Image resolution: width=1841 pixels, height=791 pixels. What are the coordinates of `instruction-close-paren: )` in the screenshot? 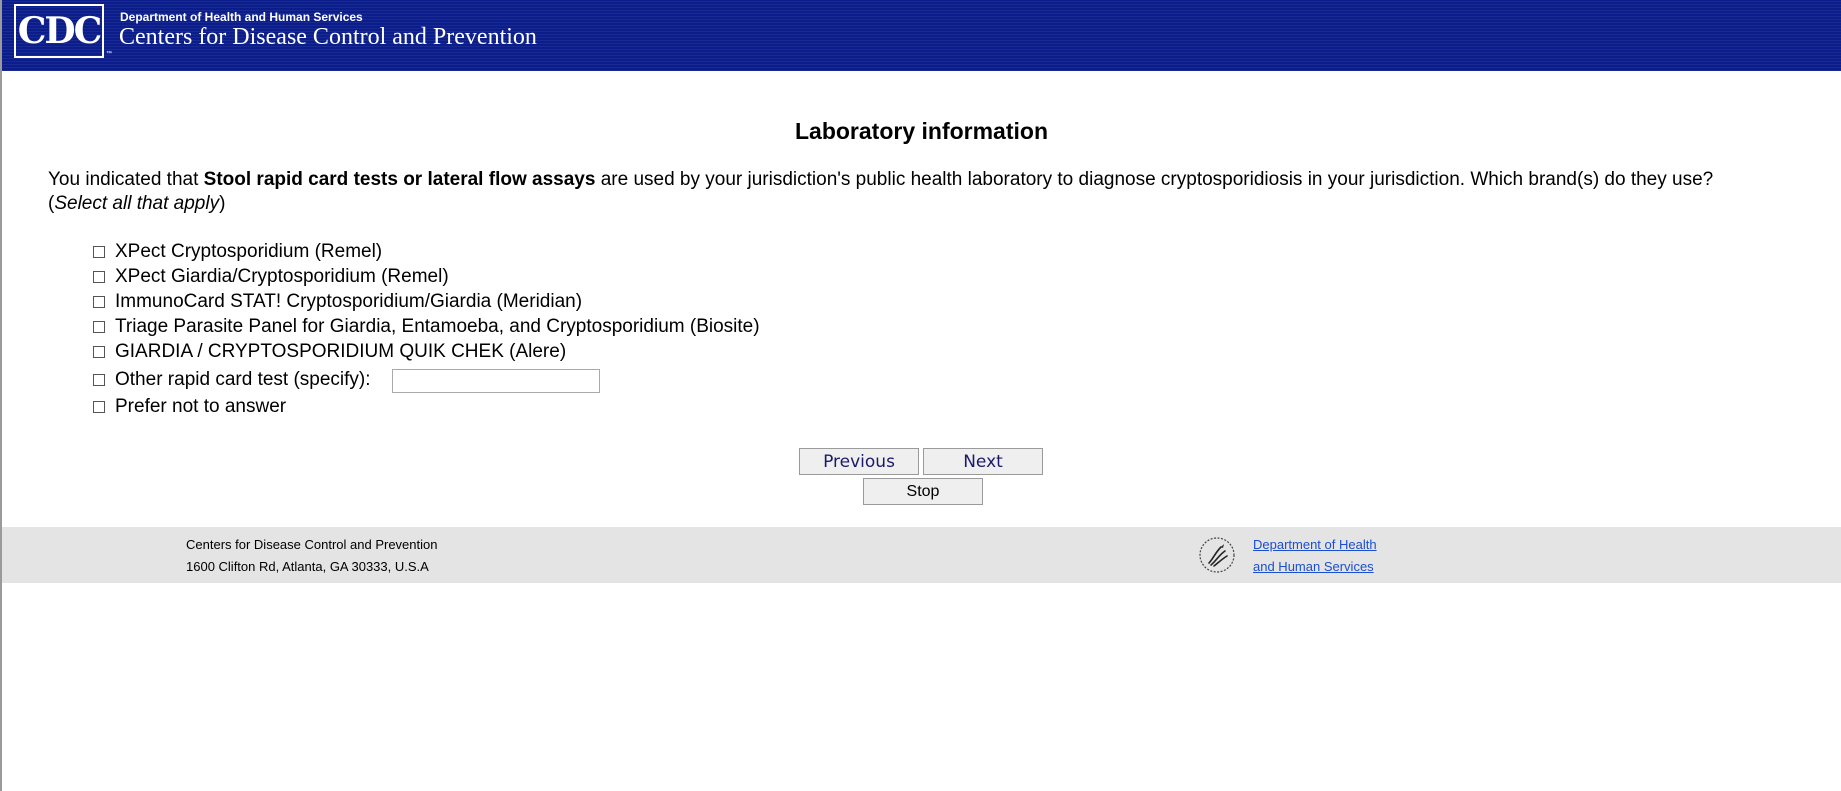 It's located at (222, 203).